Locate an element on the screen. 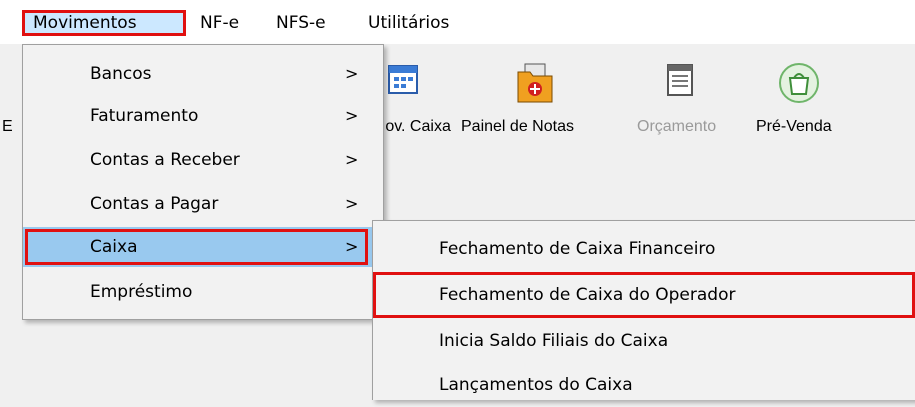  menu-item-emprestimo: Empréstimo is located at coordinates (202, 292).